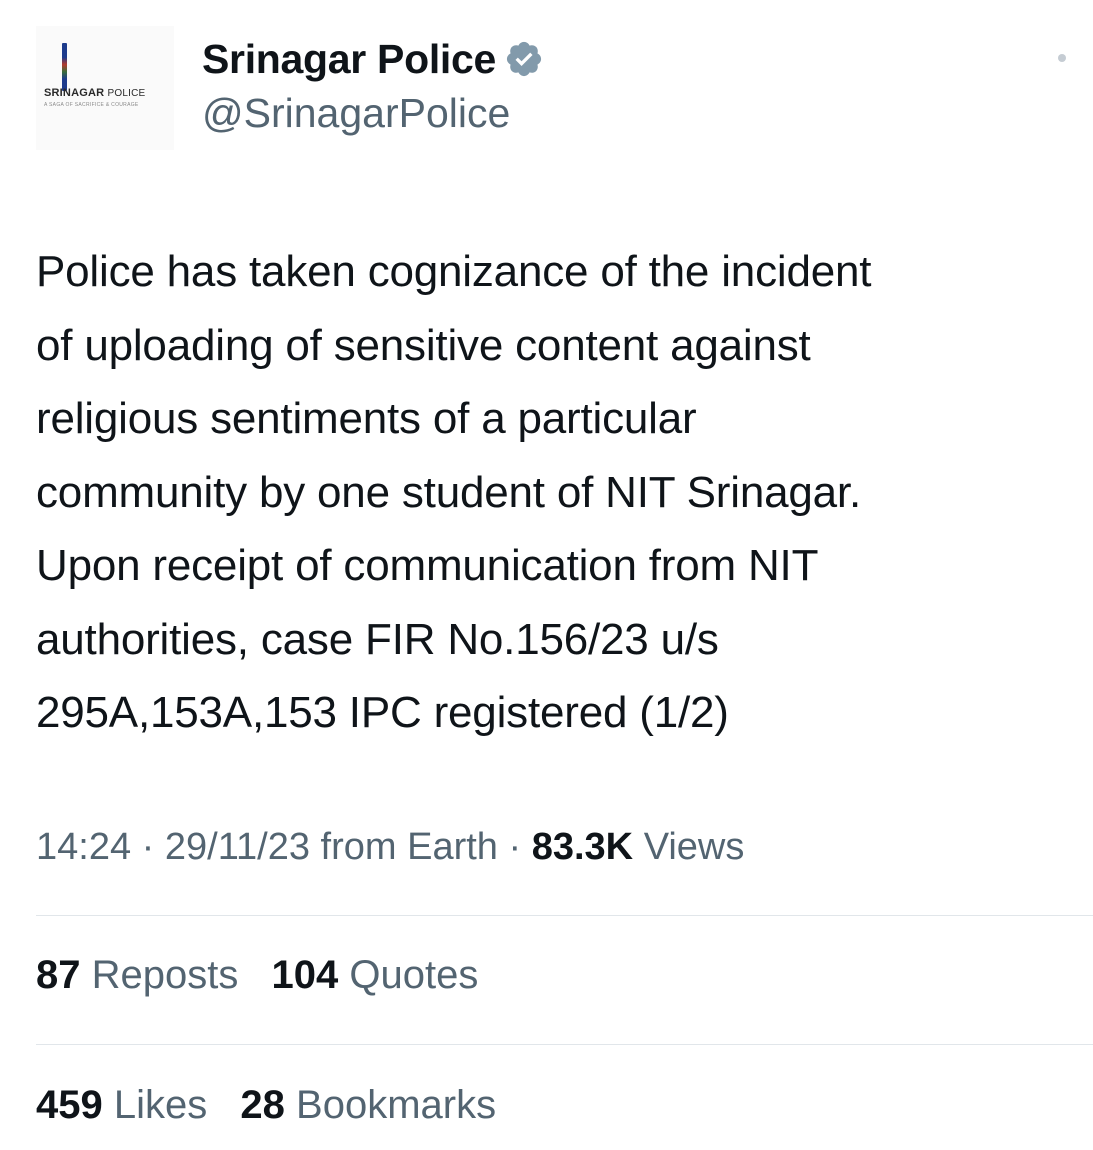  I want to click on reposts-stat: 87 Reposts, so click(137, 975).